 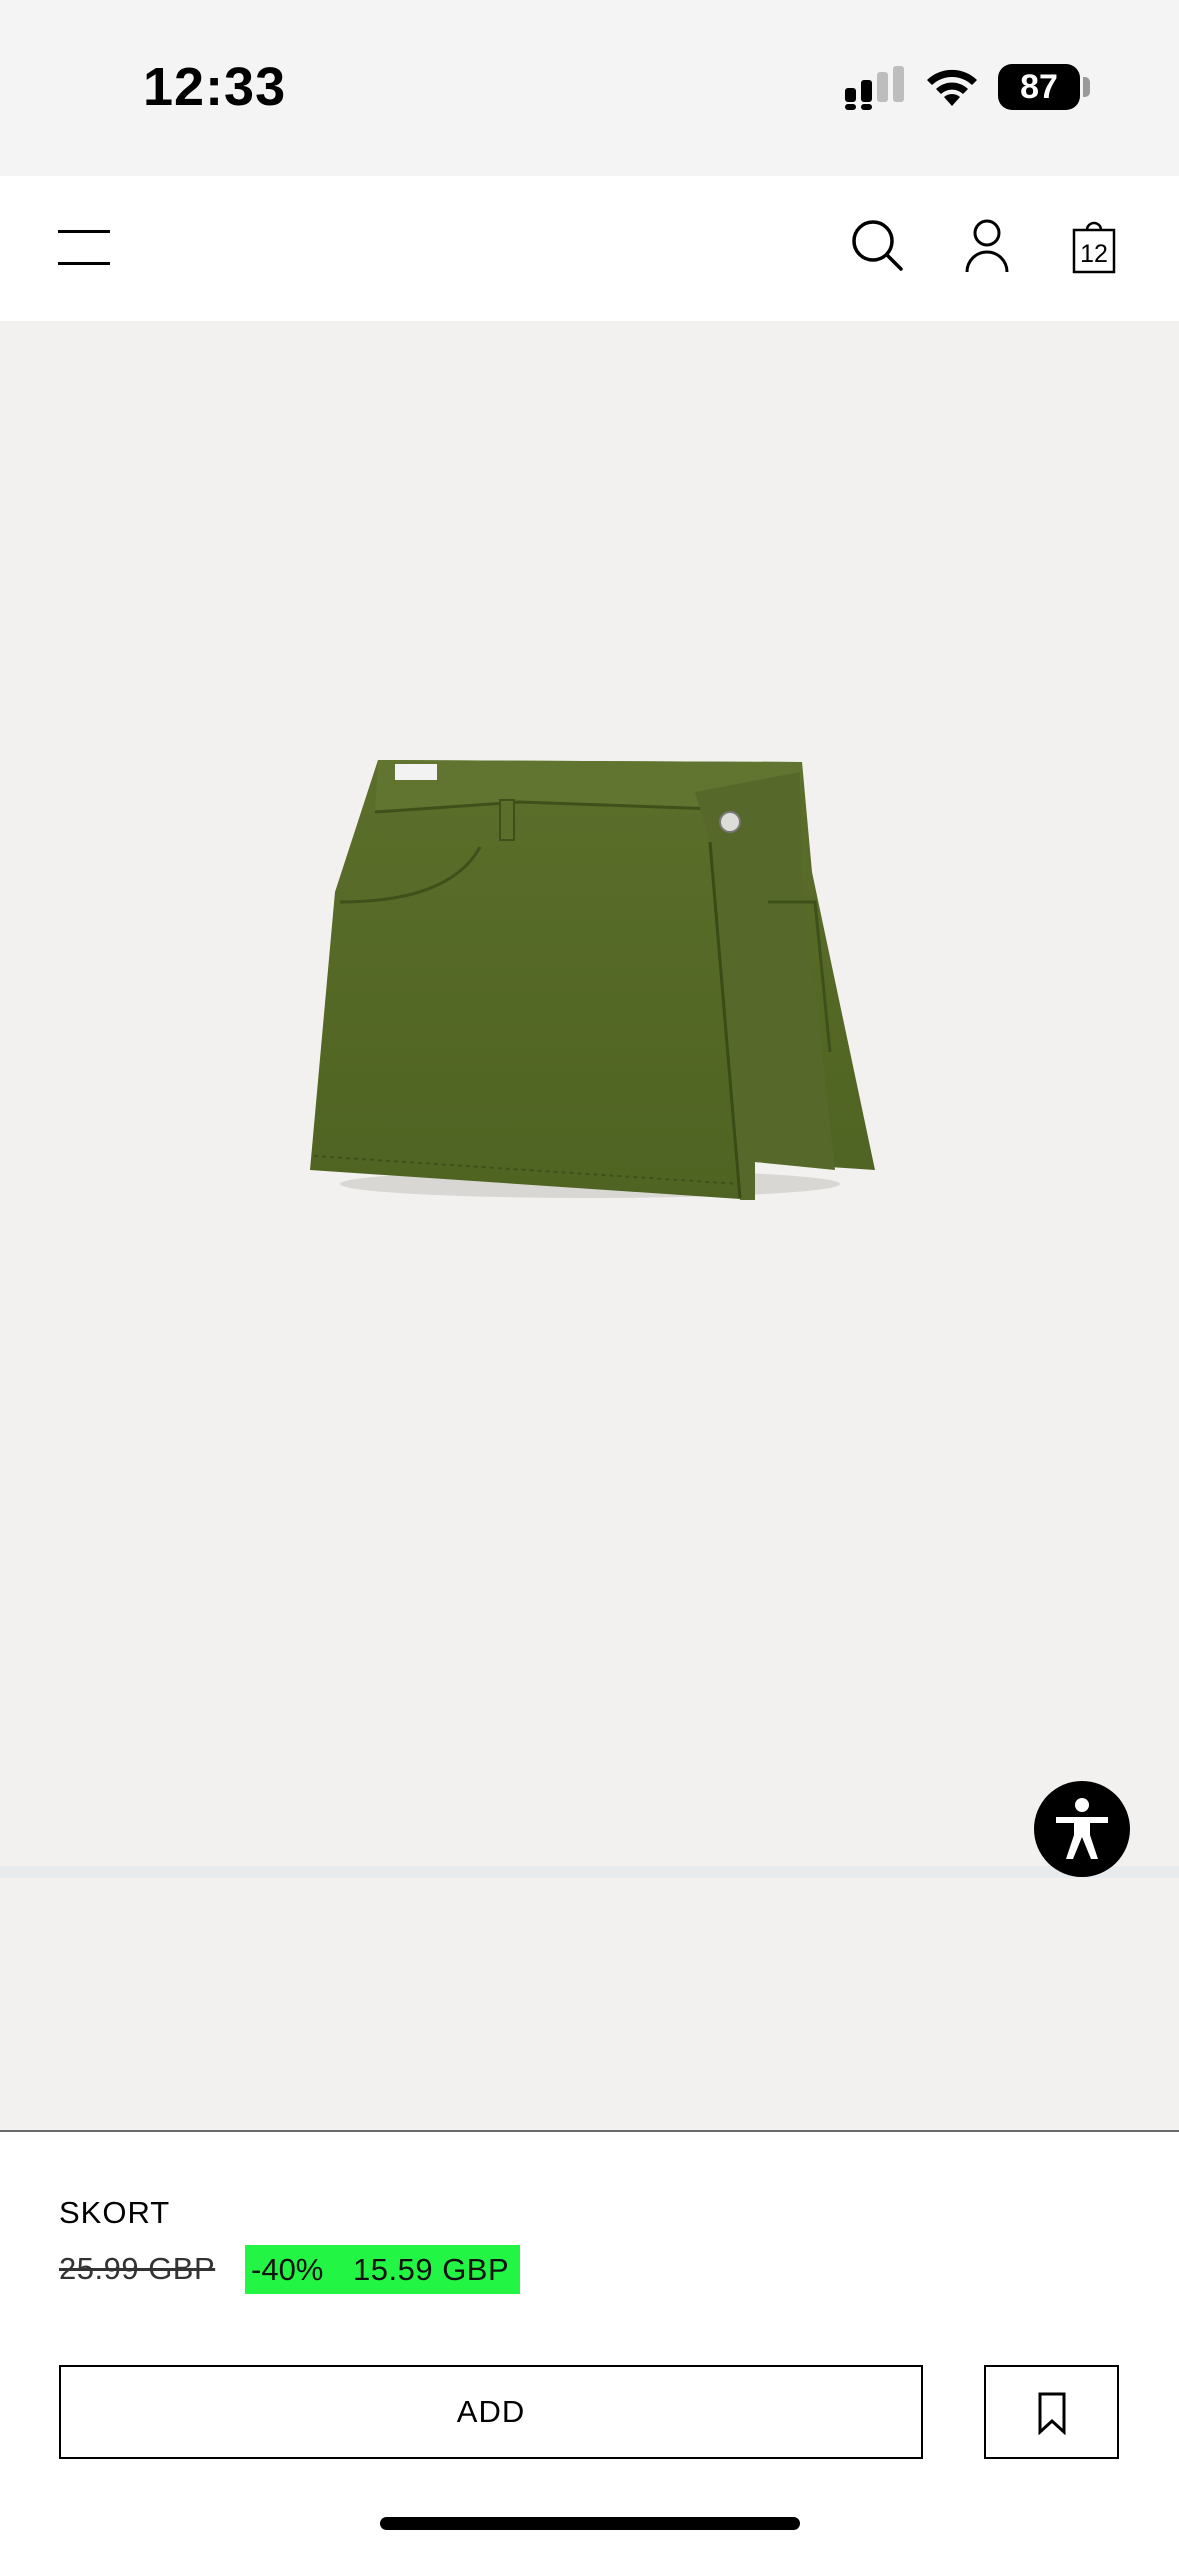 I want to click on accessibility-button, so click(x=1082, y=1829).